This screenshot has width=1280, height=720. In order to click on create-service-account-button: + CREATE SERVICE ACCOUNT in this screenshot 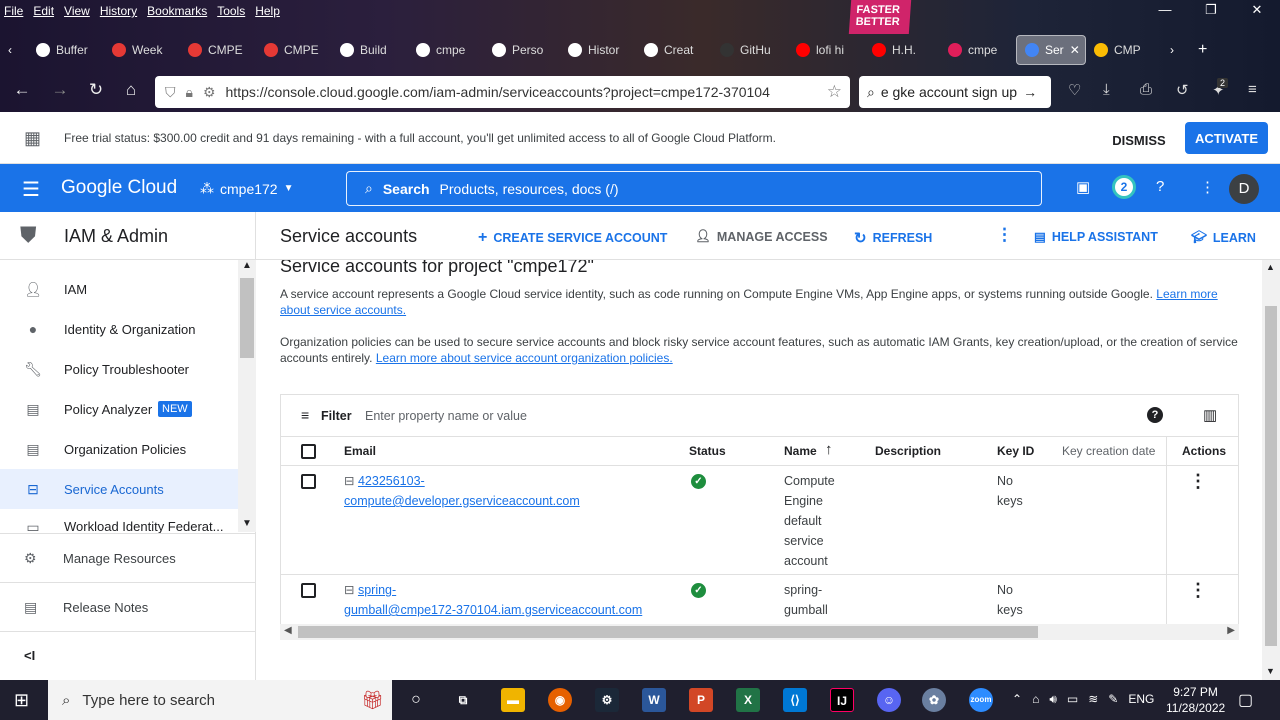, I will do `click(572, 238)`.